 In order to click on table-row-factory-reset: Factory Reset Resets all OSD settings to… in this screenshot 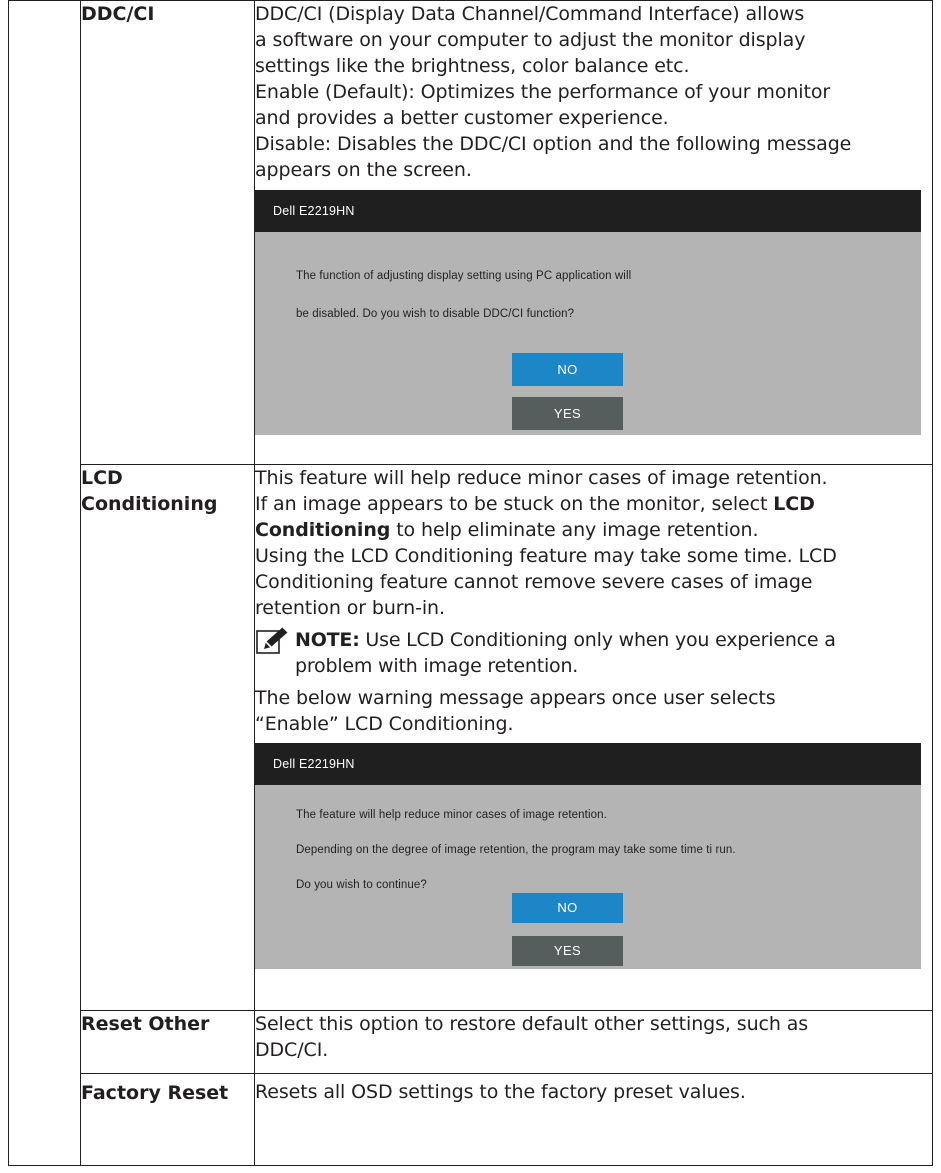, I will do `click(471, 1119)`.